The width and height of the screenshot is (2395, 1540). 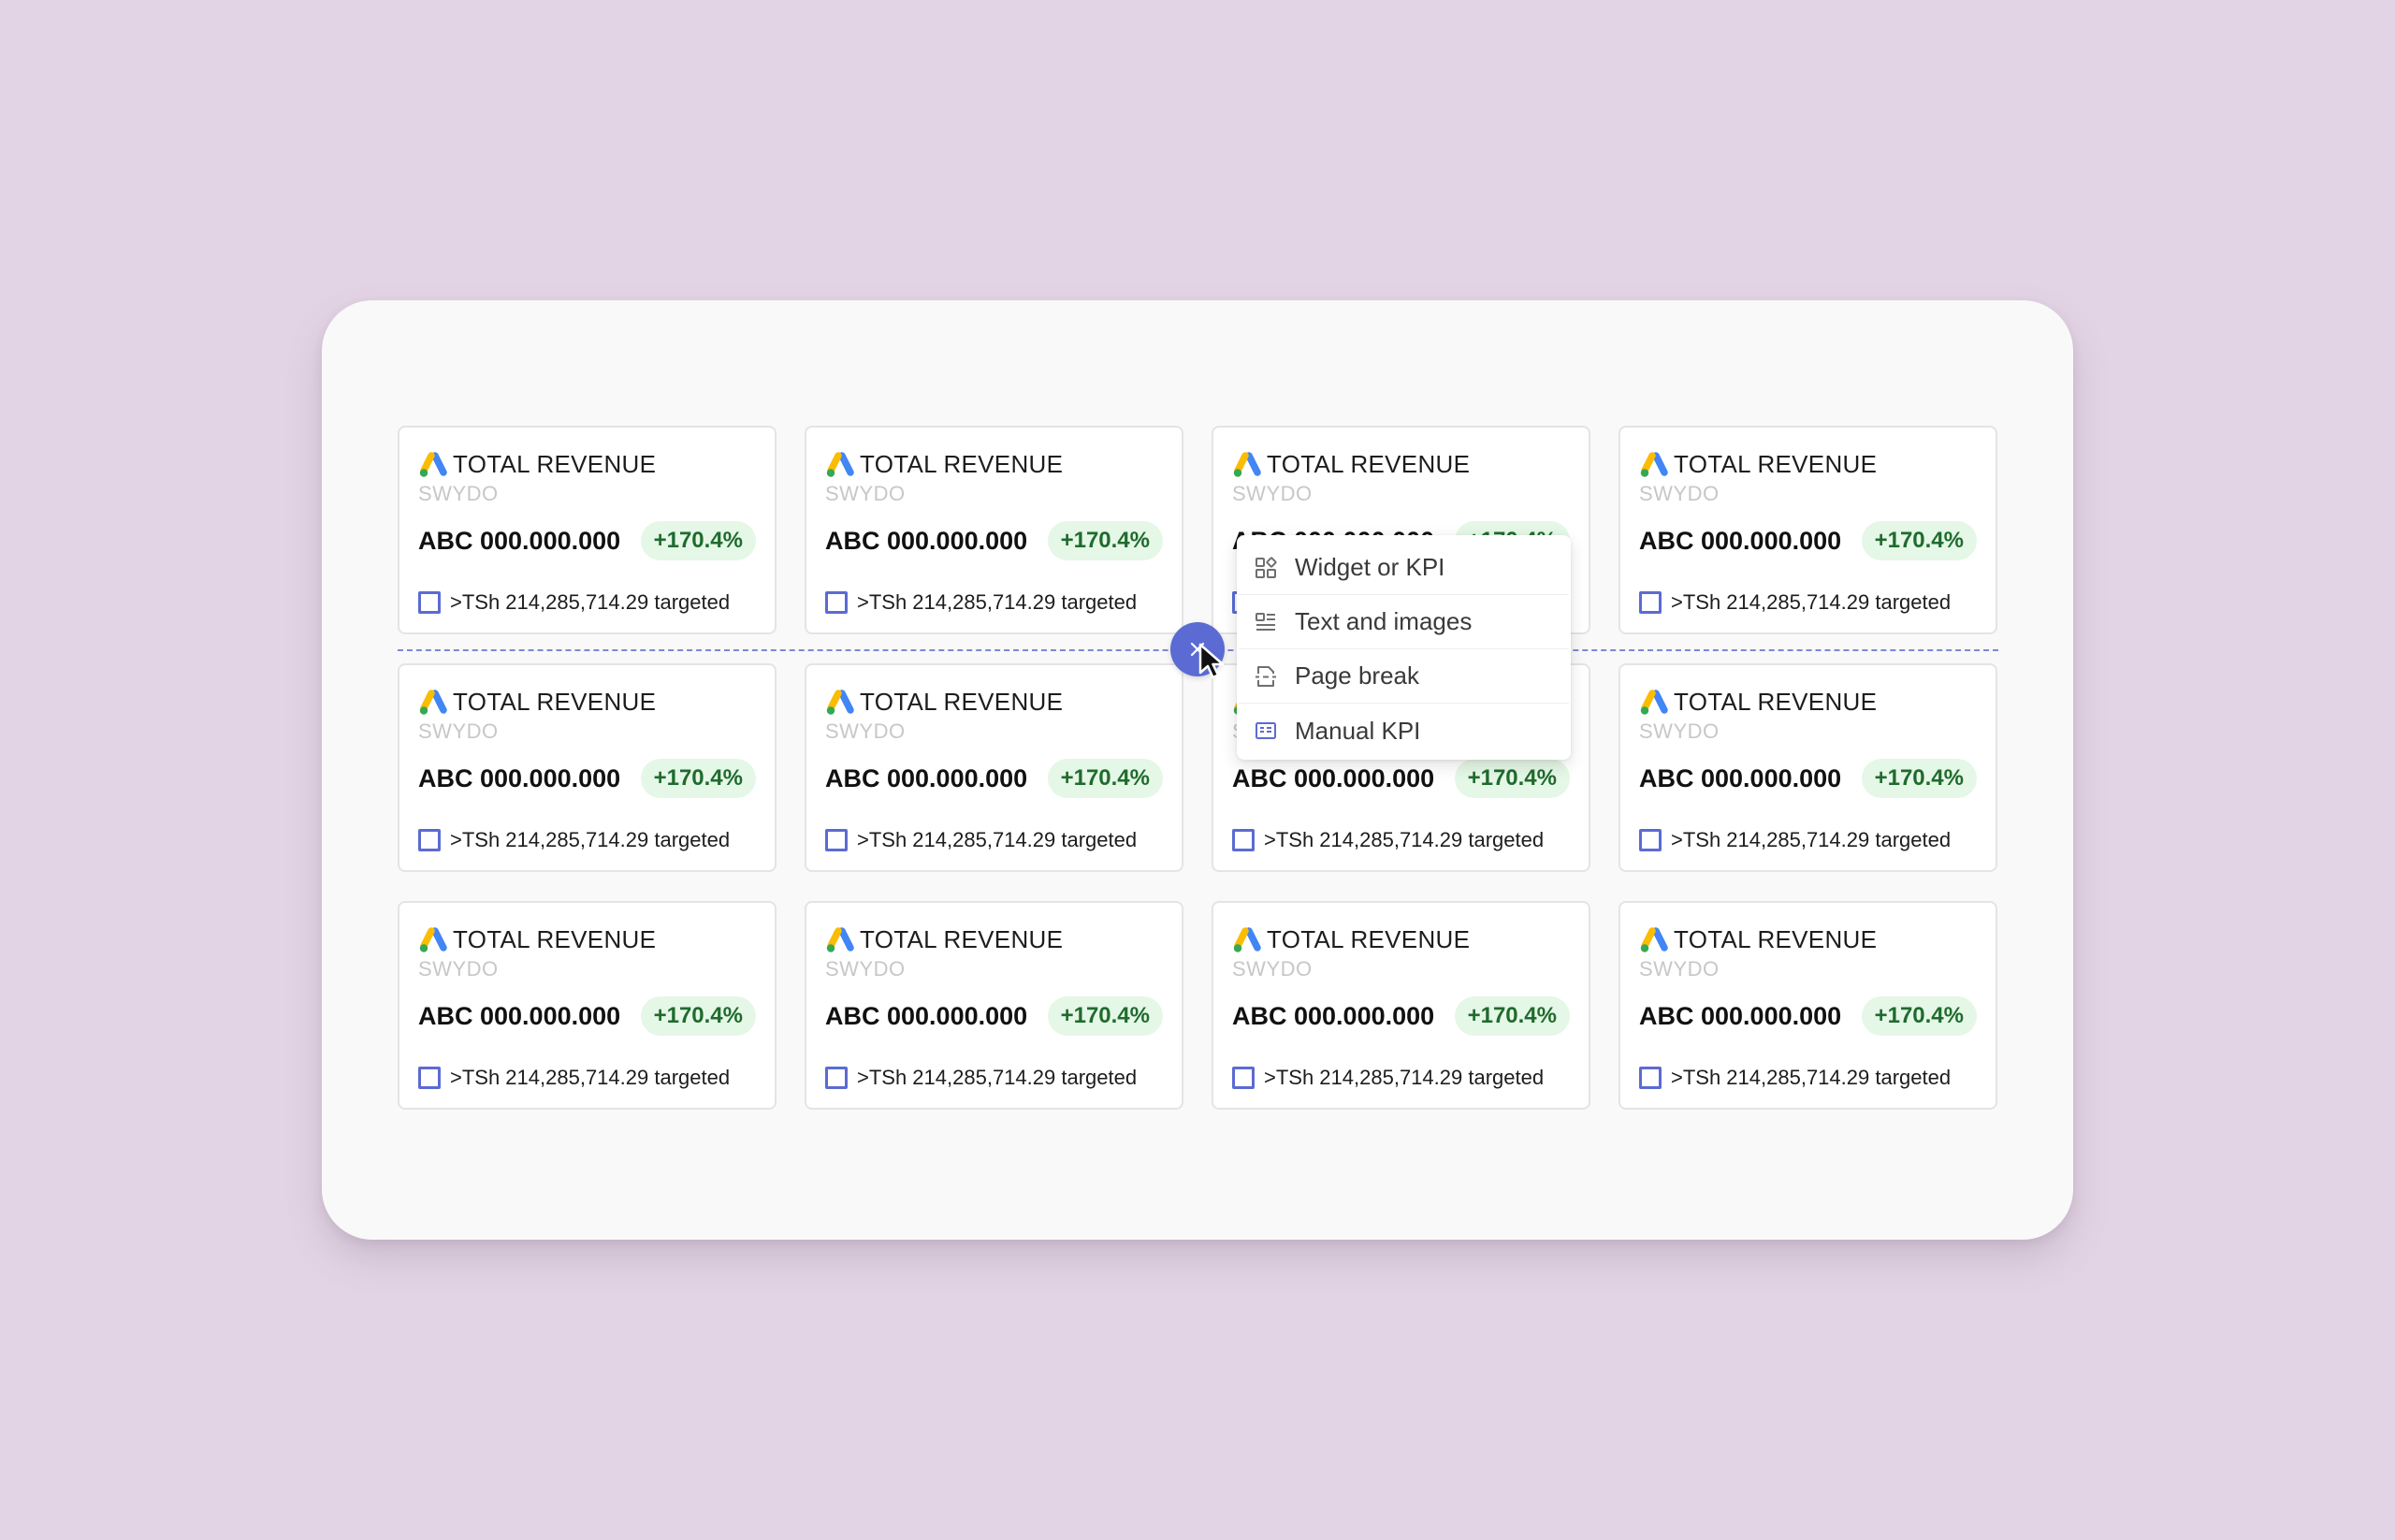 I want to click on mouse-cursor-icon, so click(x=1211, y=661).